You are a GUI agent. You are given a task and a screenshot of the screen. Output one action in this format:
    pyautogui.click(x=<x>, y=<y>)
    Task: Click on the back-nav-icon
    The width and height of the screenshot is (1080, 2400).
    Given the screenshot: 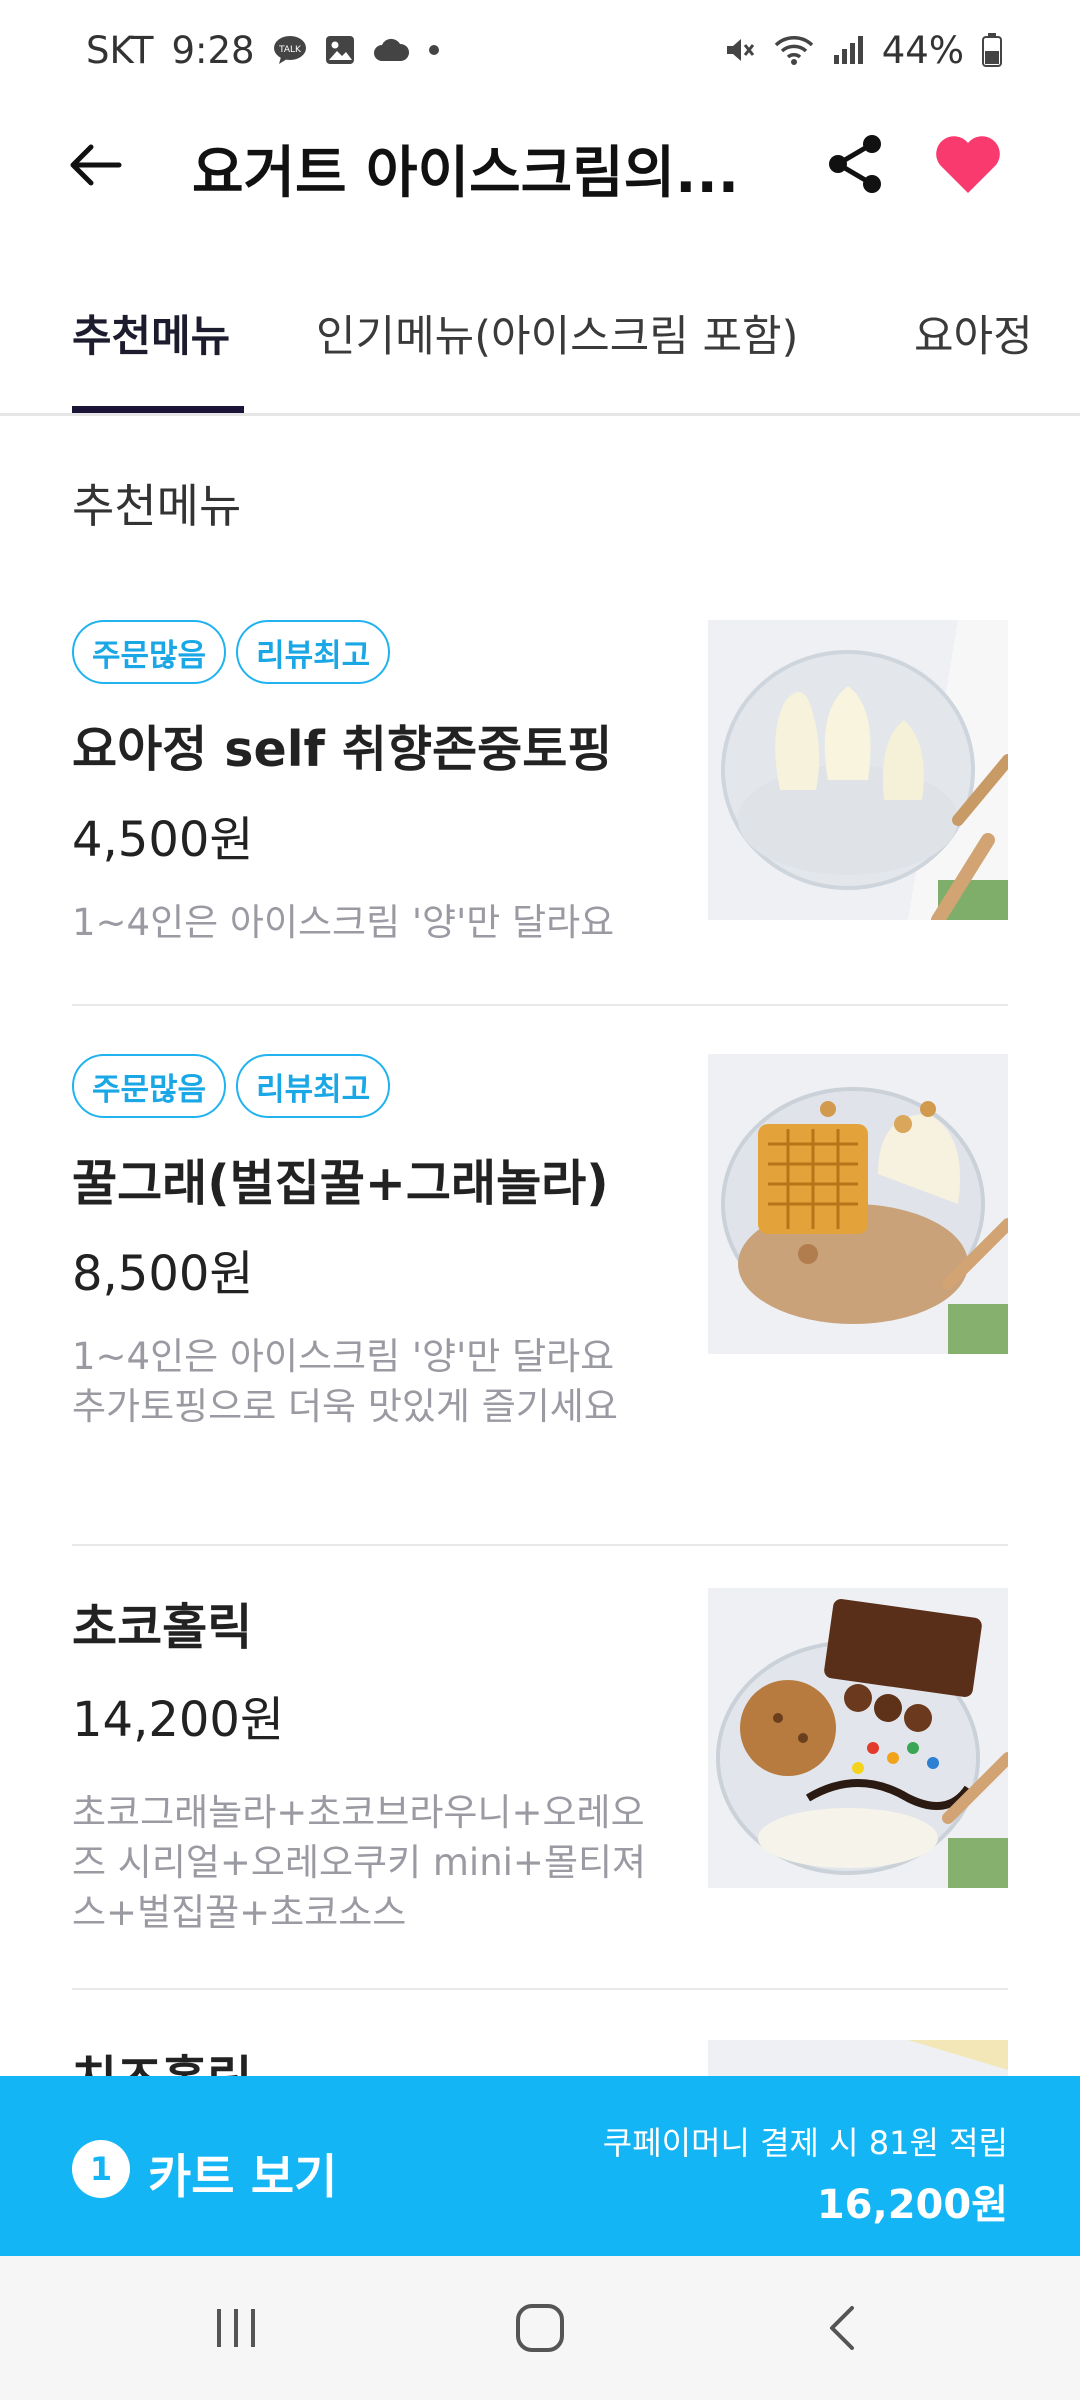 What is the action you would take?
    pyautogui.click(x=842, y=2328)
    